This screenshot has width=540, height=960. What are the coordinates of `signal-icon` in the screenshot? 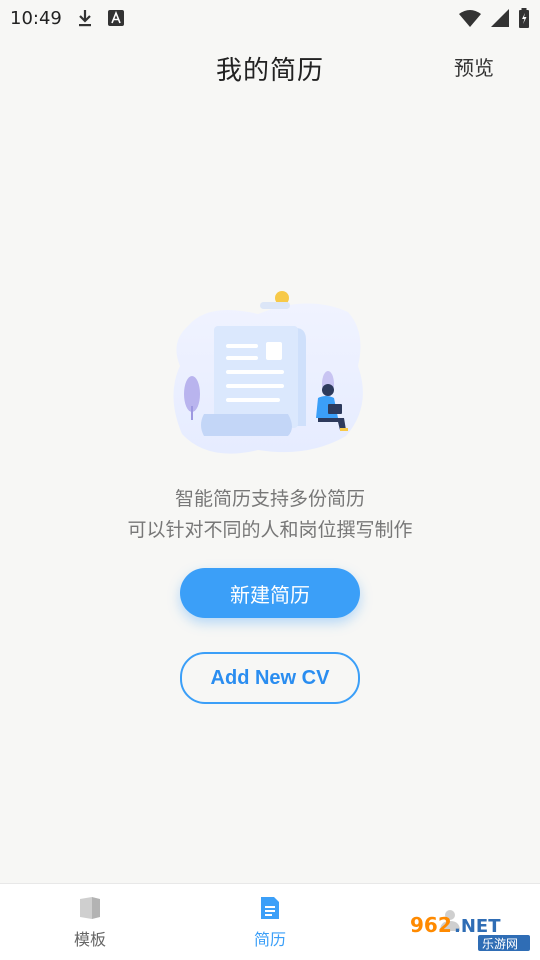 It's located at (500, 18).